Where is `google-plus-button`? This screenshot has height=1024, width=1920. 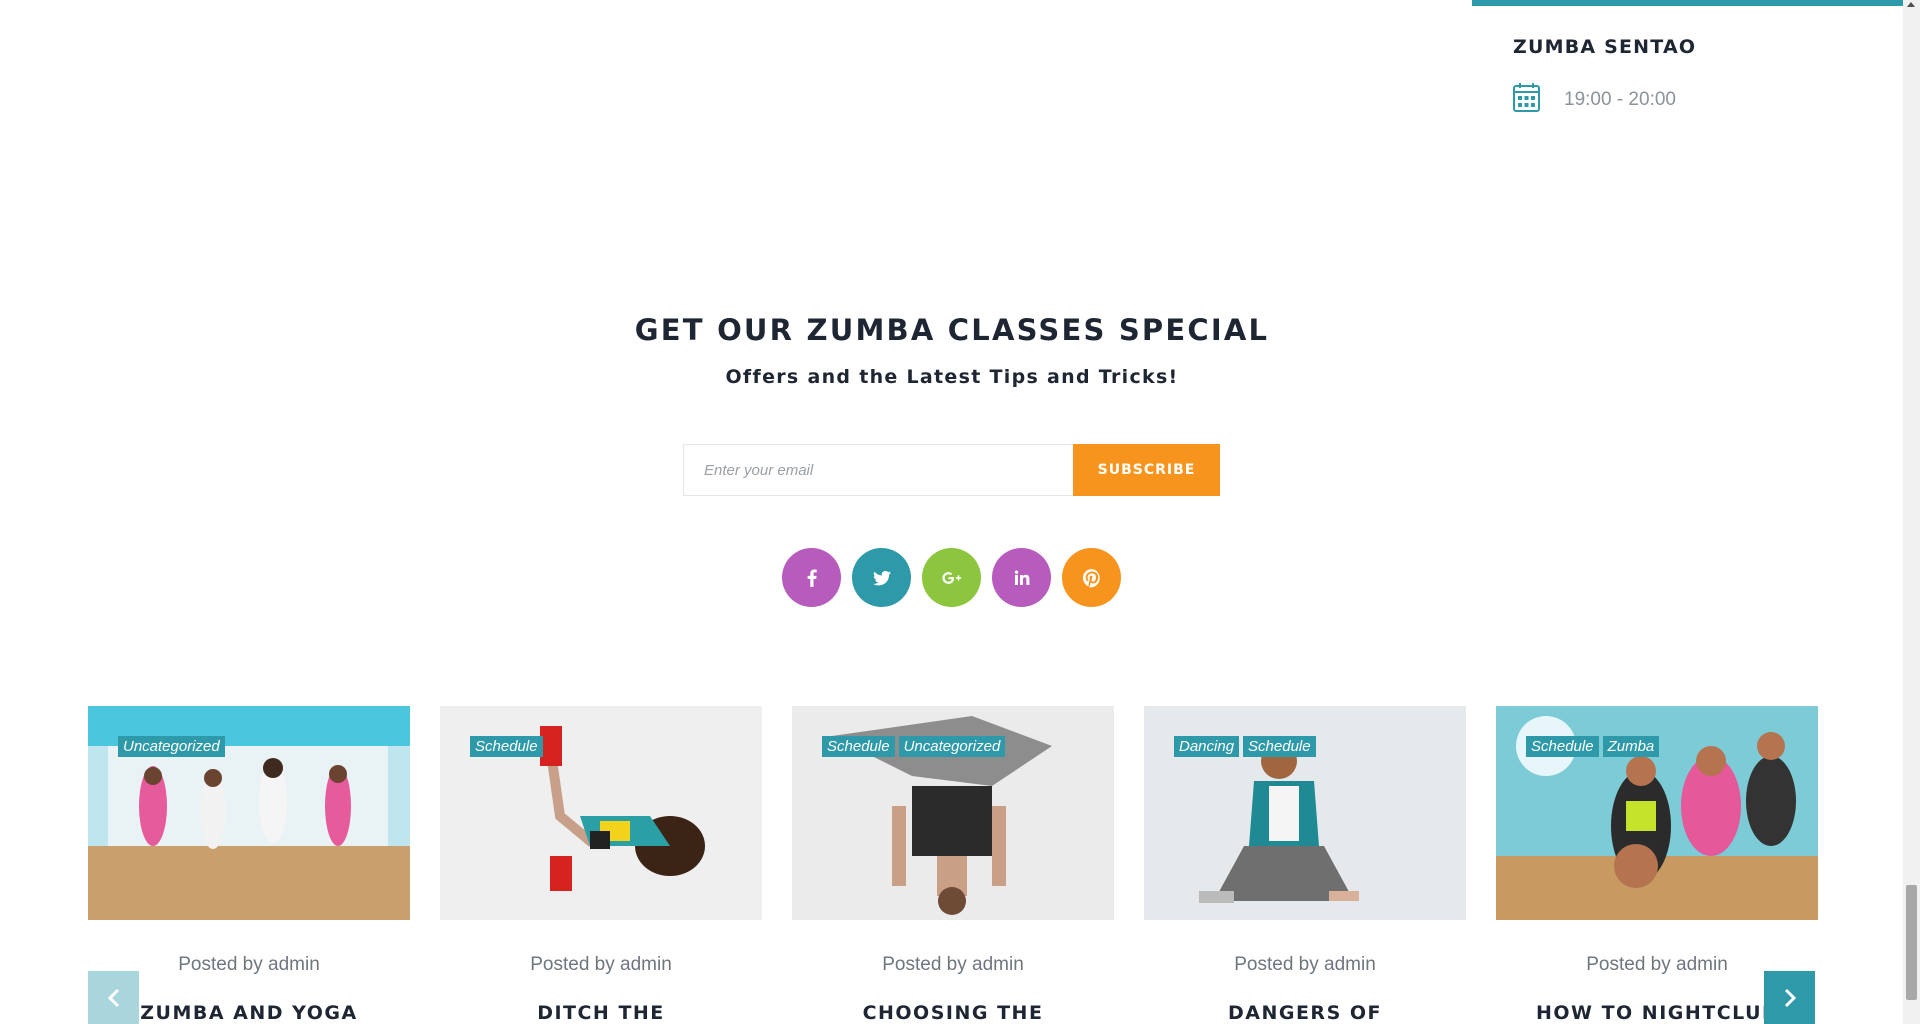
google-plus-button is located at coordinates (951, 577).